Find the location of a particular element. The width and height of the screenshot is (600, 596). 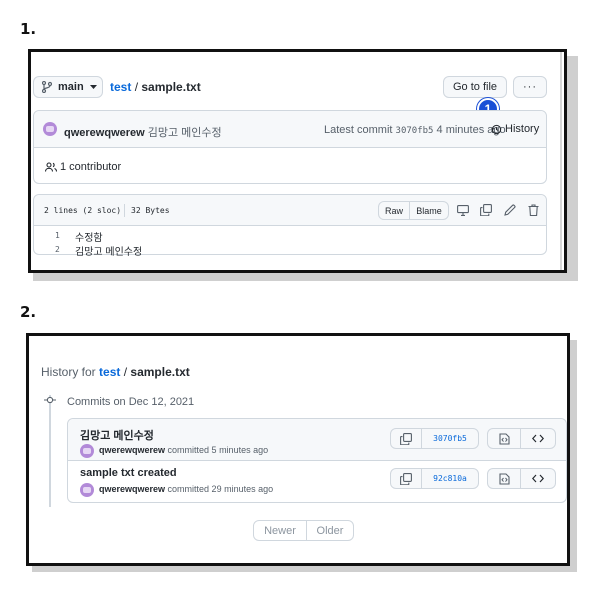

commit-sha-button: 3070fb5 is located at coordinates (450, 438).